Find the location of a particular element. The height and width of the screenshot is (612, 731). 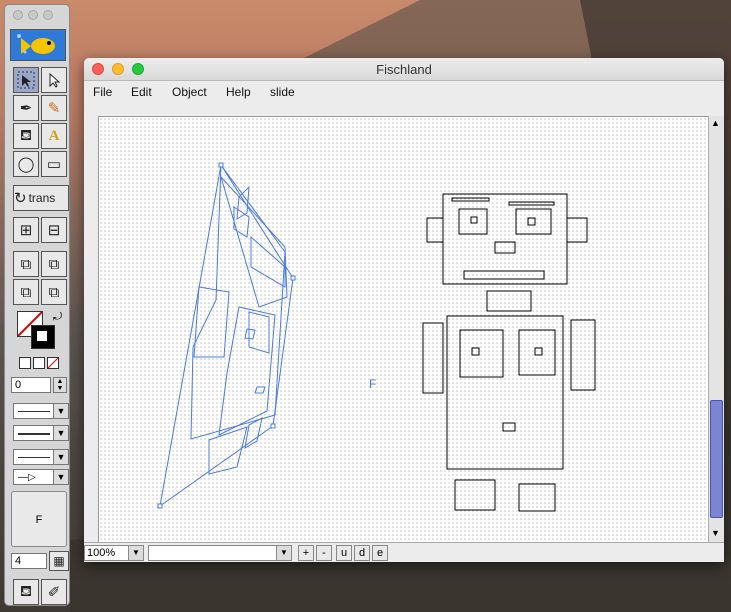

stroke-swatch is located at coordinates (43, 337).